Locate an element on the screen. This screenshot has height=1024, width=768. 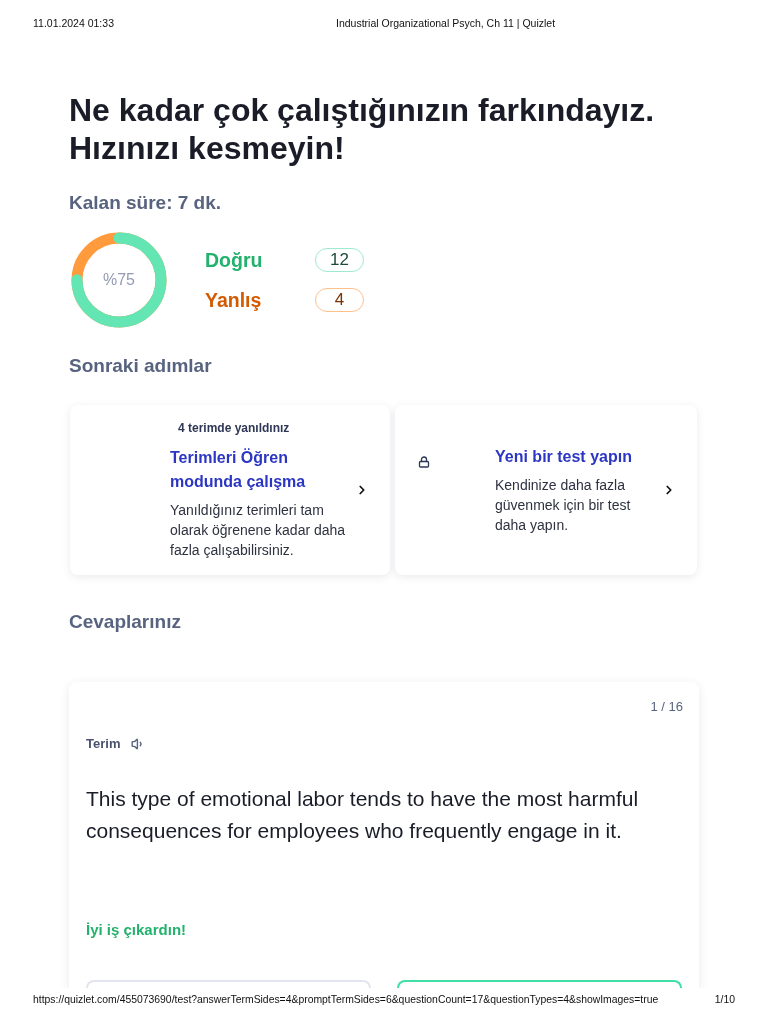
percent-text: %75 is located at coordinates (119, 280).